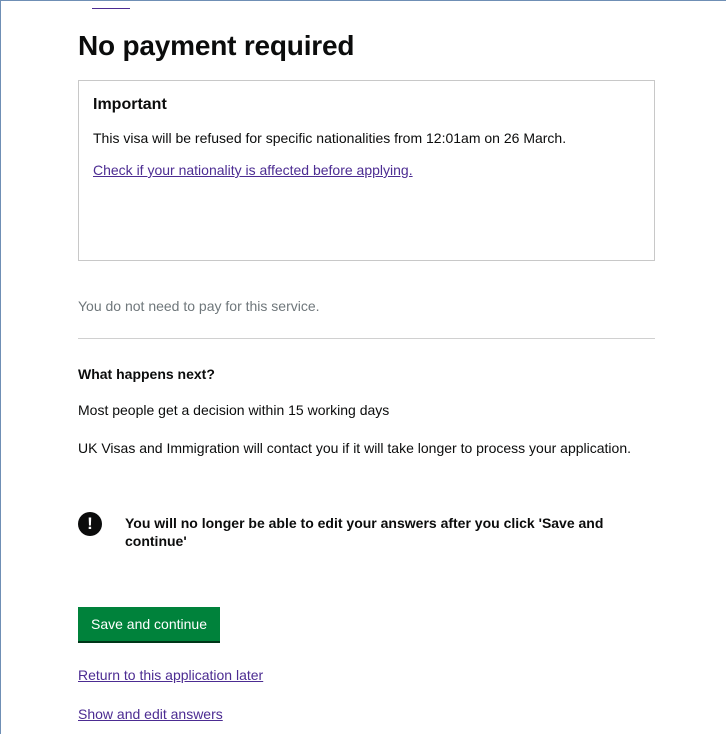 The width and height of the screenshot is (728, 735). Describe the element at coordinates (366, 338) in the screenshot. I see `section-divider` at that location.